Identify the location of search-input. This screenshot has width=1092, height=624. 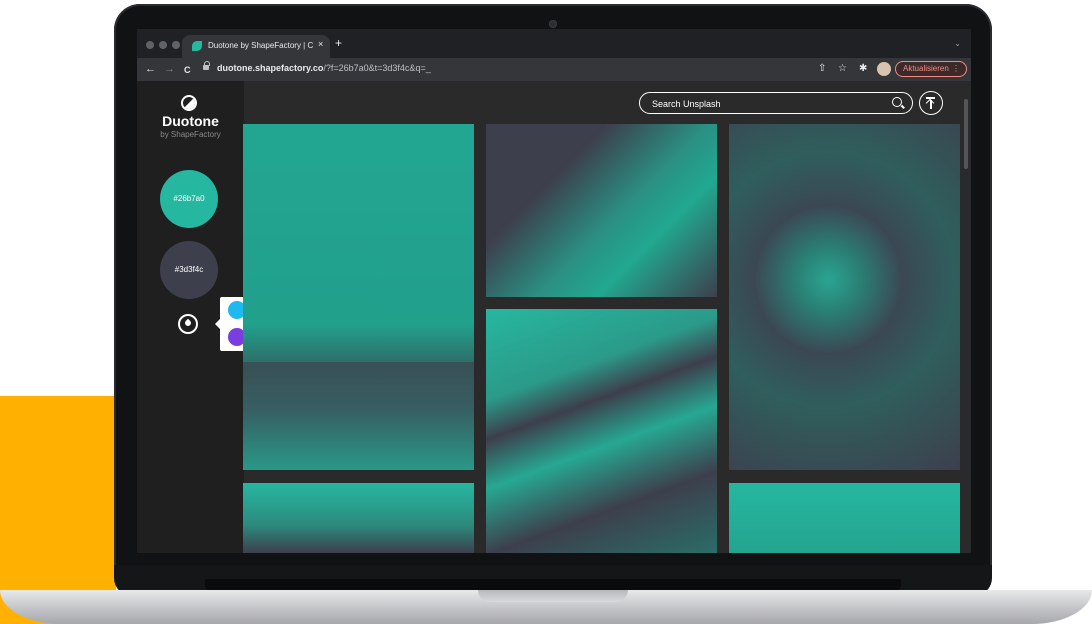
(767, 103).